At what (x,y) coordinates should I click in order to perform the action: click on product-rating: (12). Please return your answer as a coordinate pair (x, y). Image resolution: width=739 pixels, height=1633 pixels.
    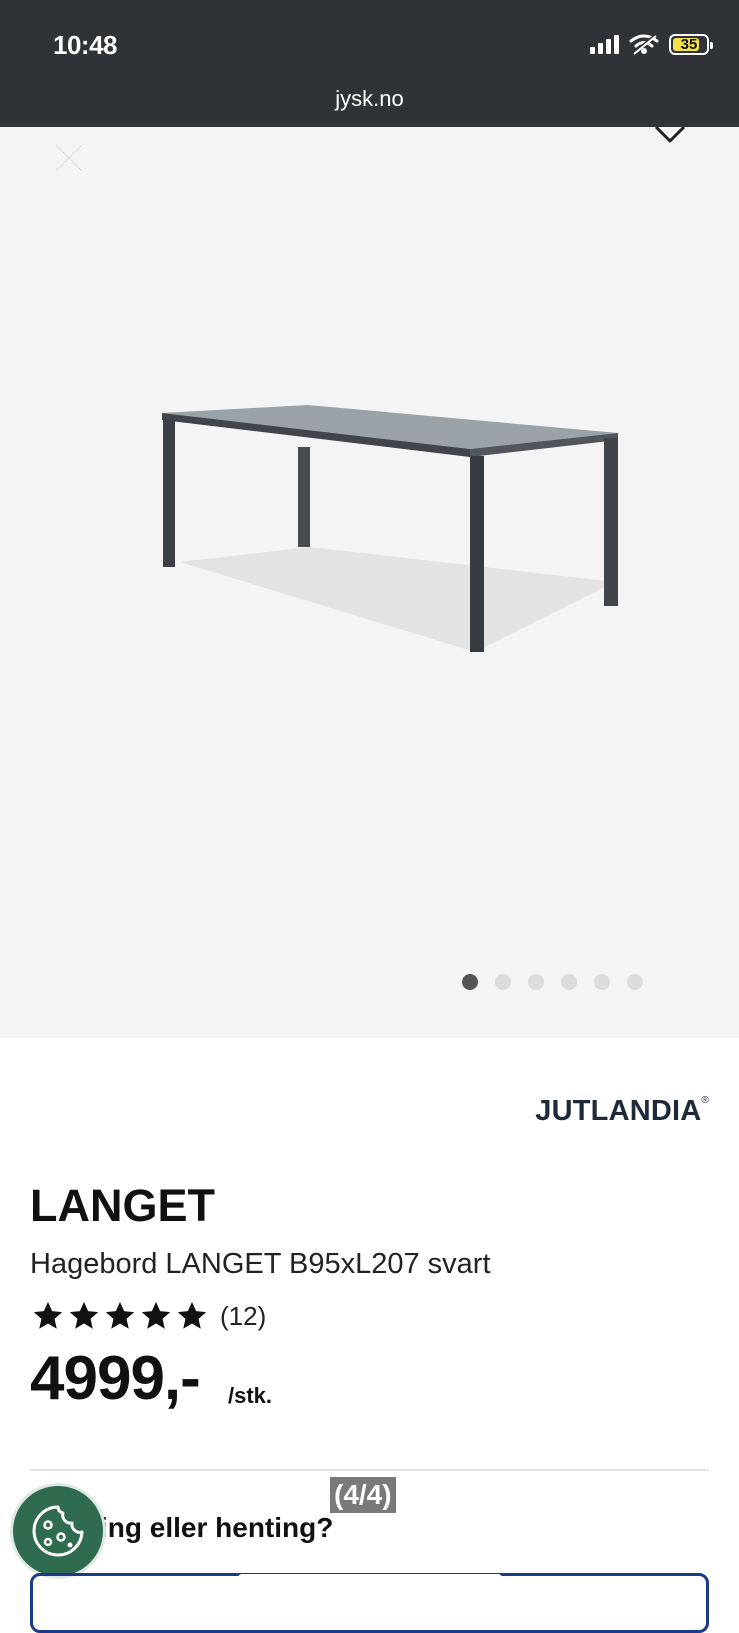
    Looking at the image, I should click on (148, 1316).